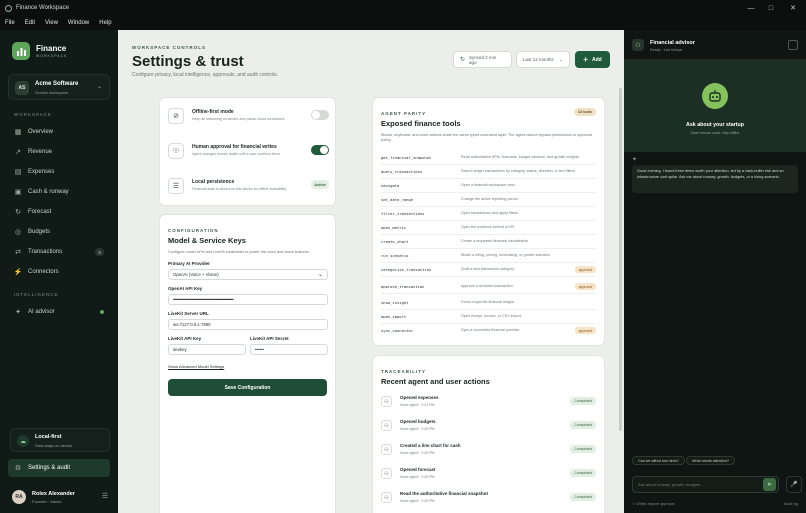  I want to click on sidebar-item-transactions: ⇄ Transactions 3, so click(59, 252).